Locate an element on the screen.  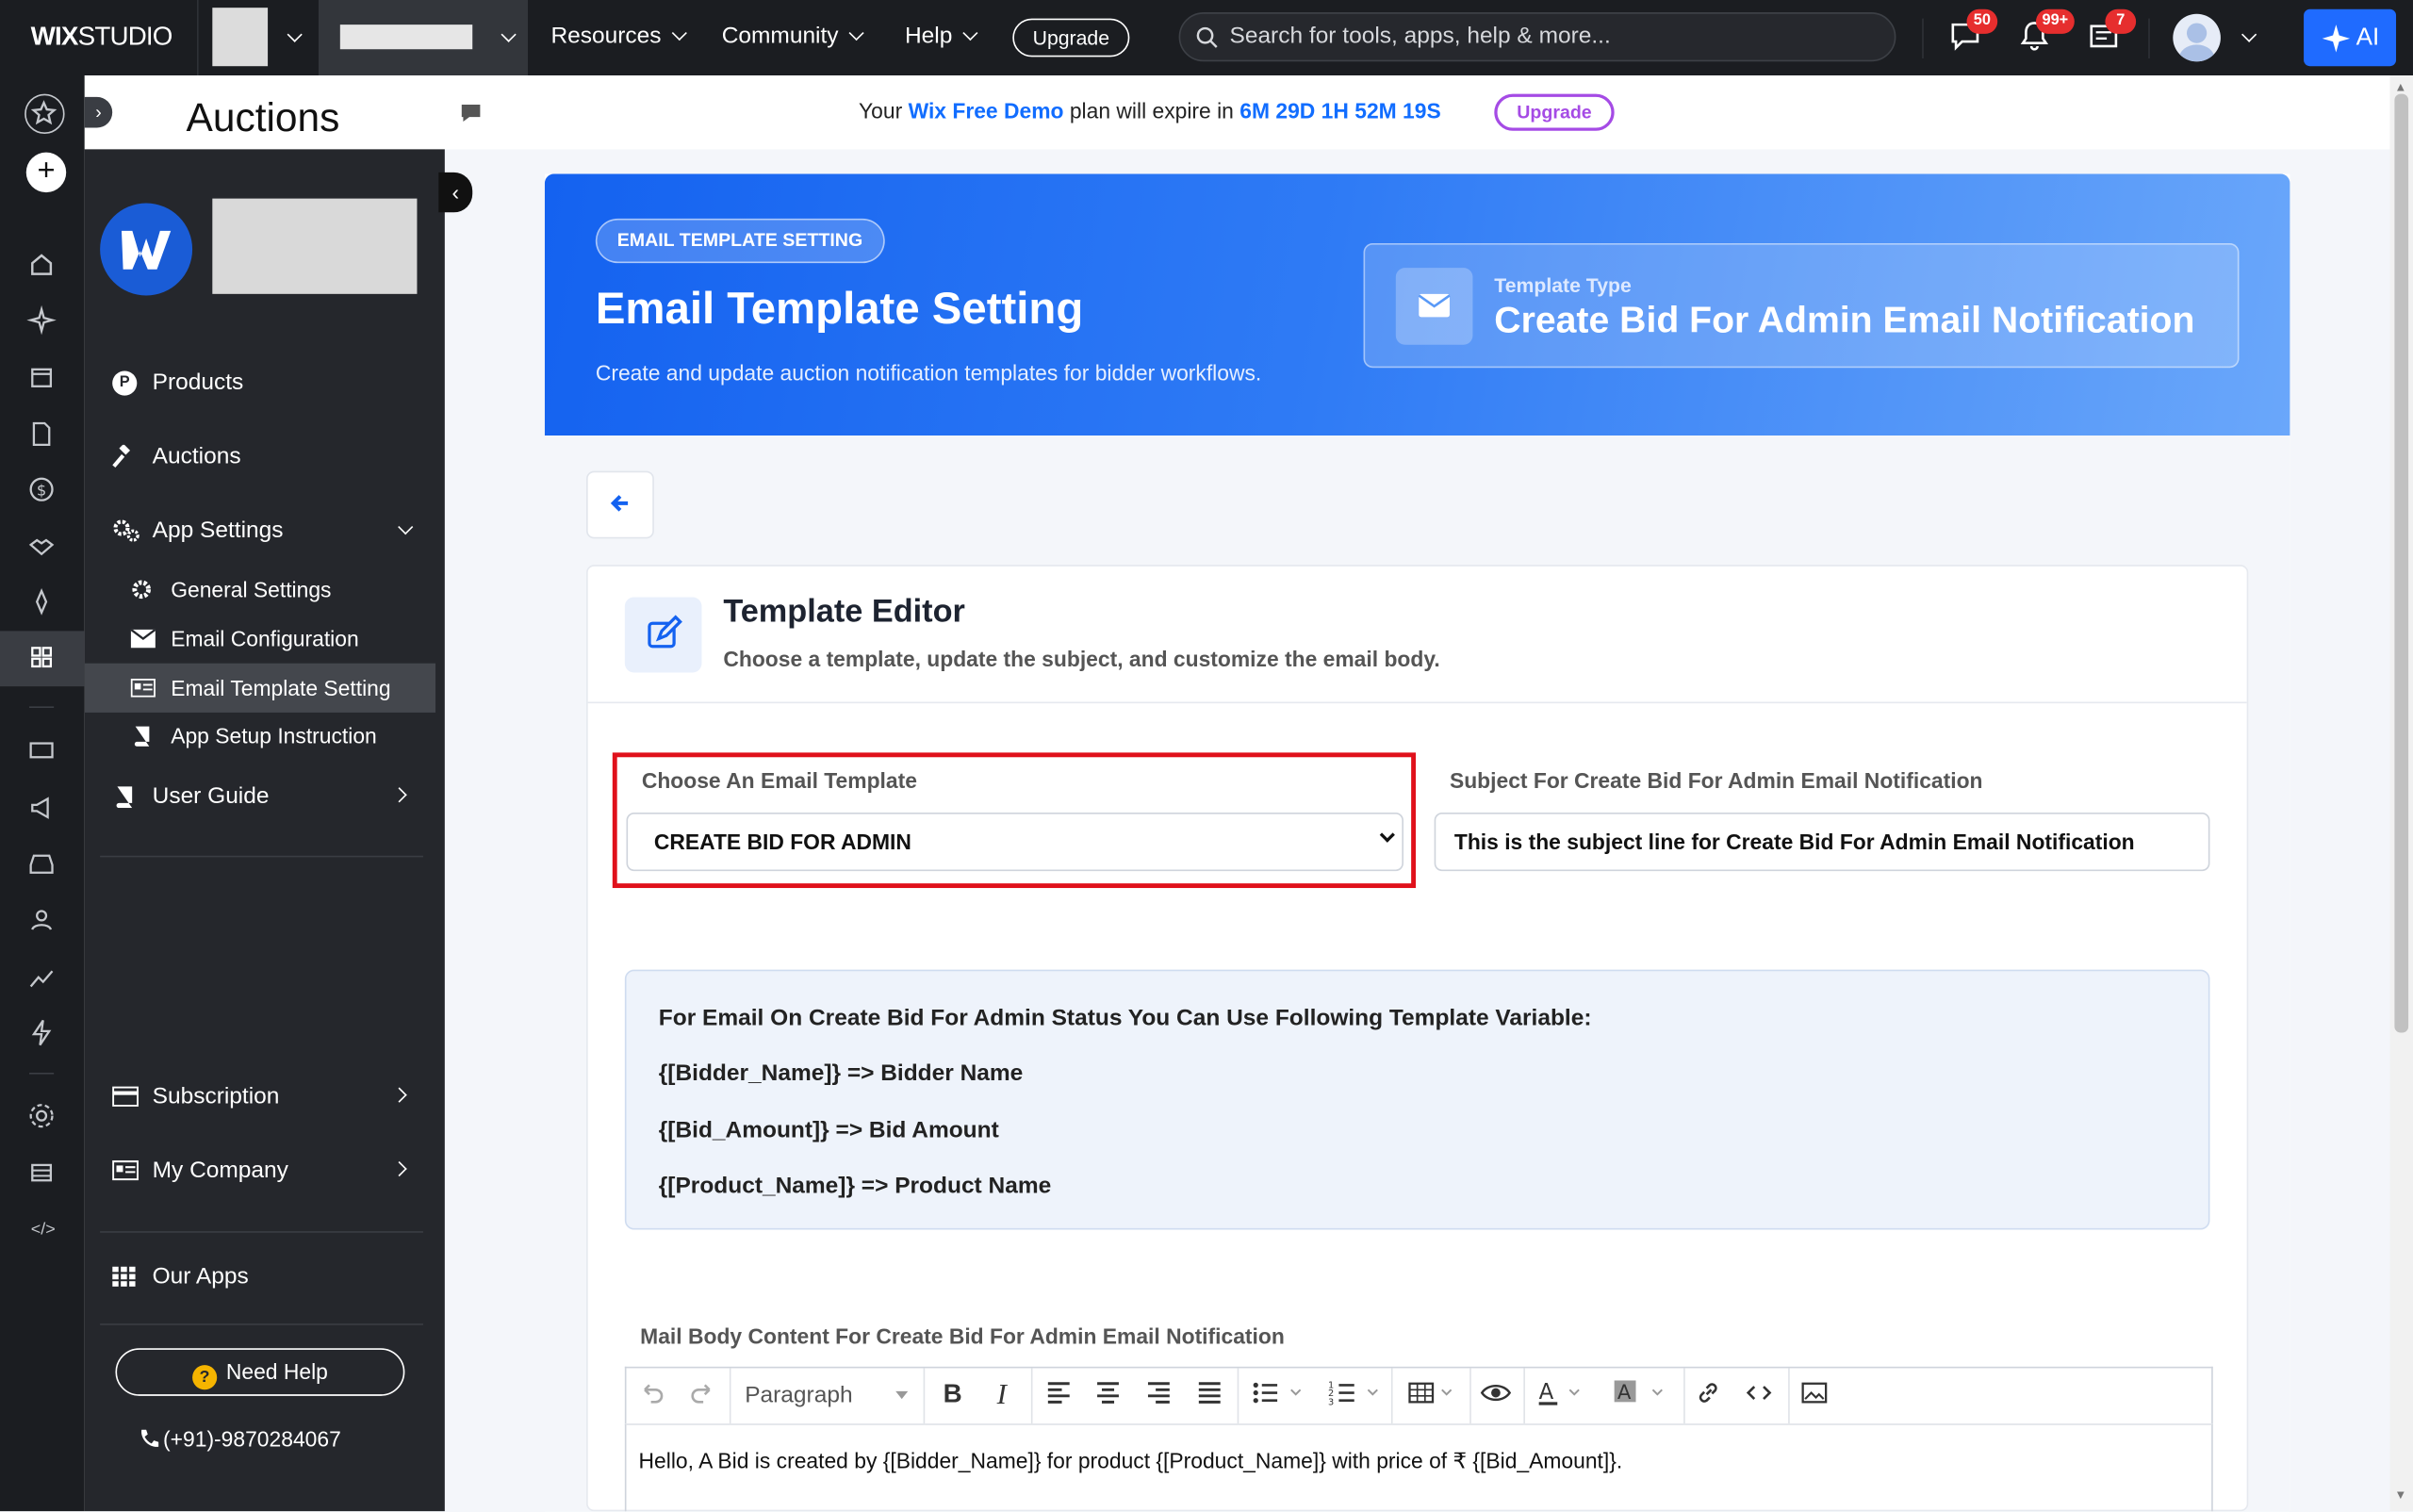
scroll-down-icon: ▼ is located at coordinates (2400, 1495).